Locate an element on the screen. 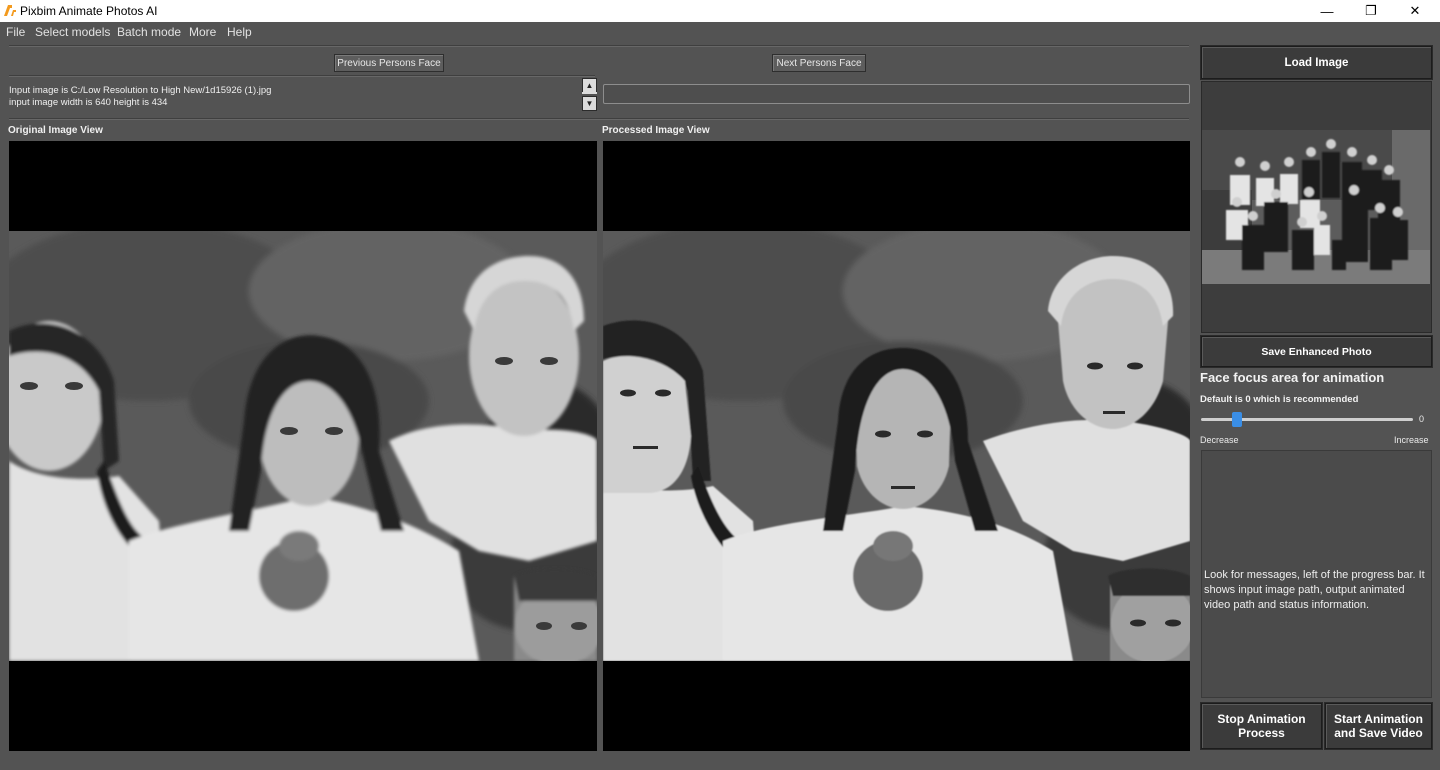 The height and width of the screenshot is (770, 1440). input-size-line: input image width is 640 height is 434 is located at coordinates (88, 102).